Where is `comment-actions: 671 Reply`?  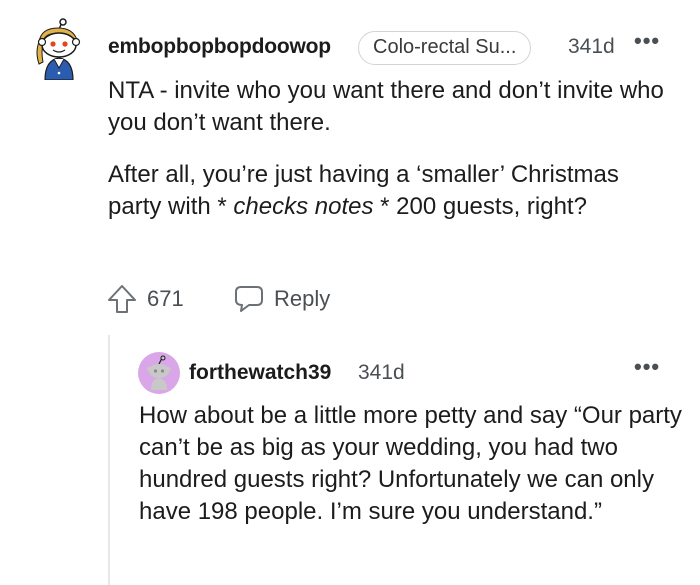
comment-actions: 671 Reply is located at coordinates (255, 299).